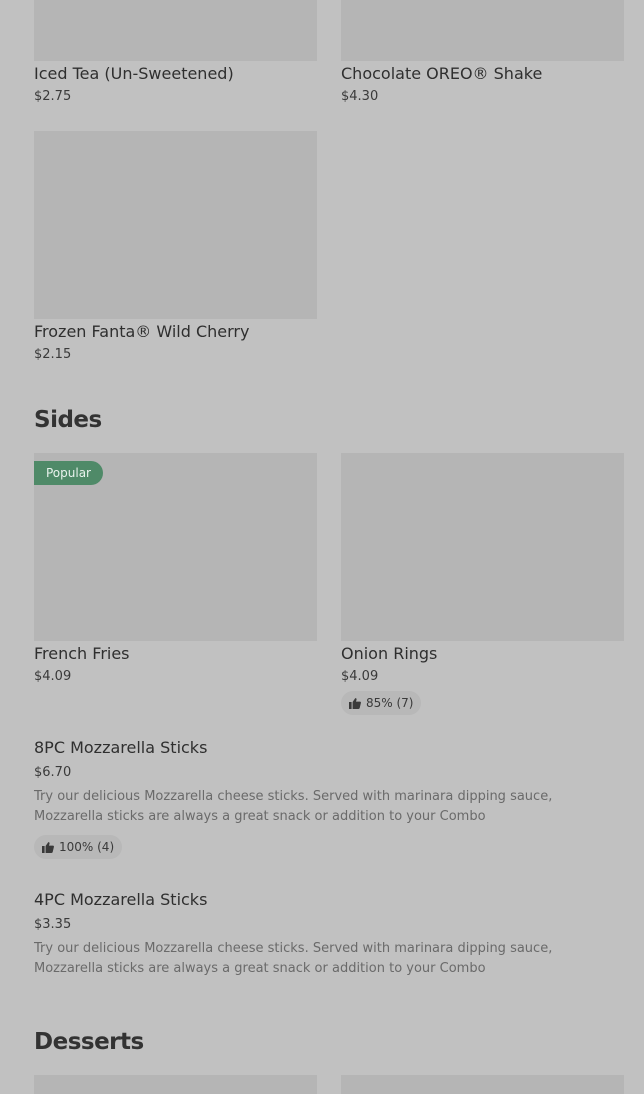  What do you see at coordinates (134, 73) in the screenshot?
I see `item-name: Iced Tea (Un-Sweetened)` at bounding box center [134, 73].